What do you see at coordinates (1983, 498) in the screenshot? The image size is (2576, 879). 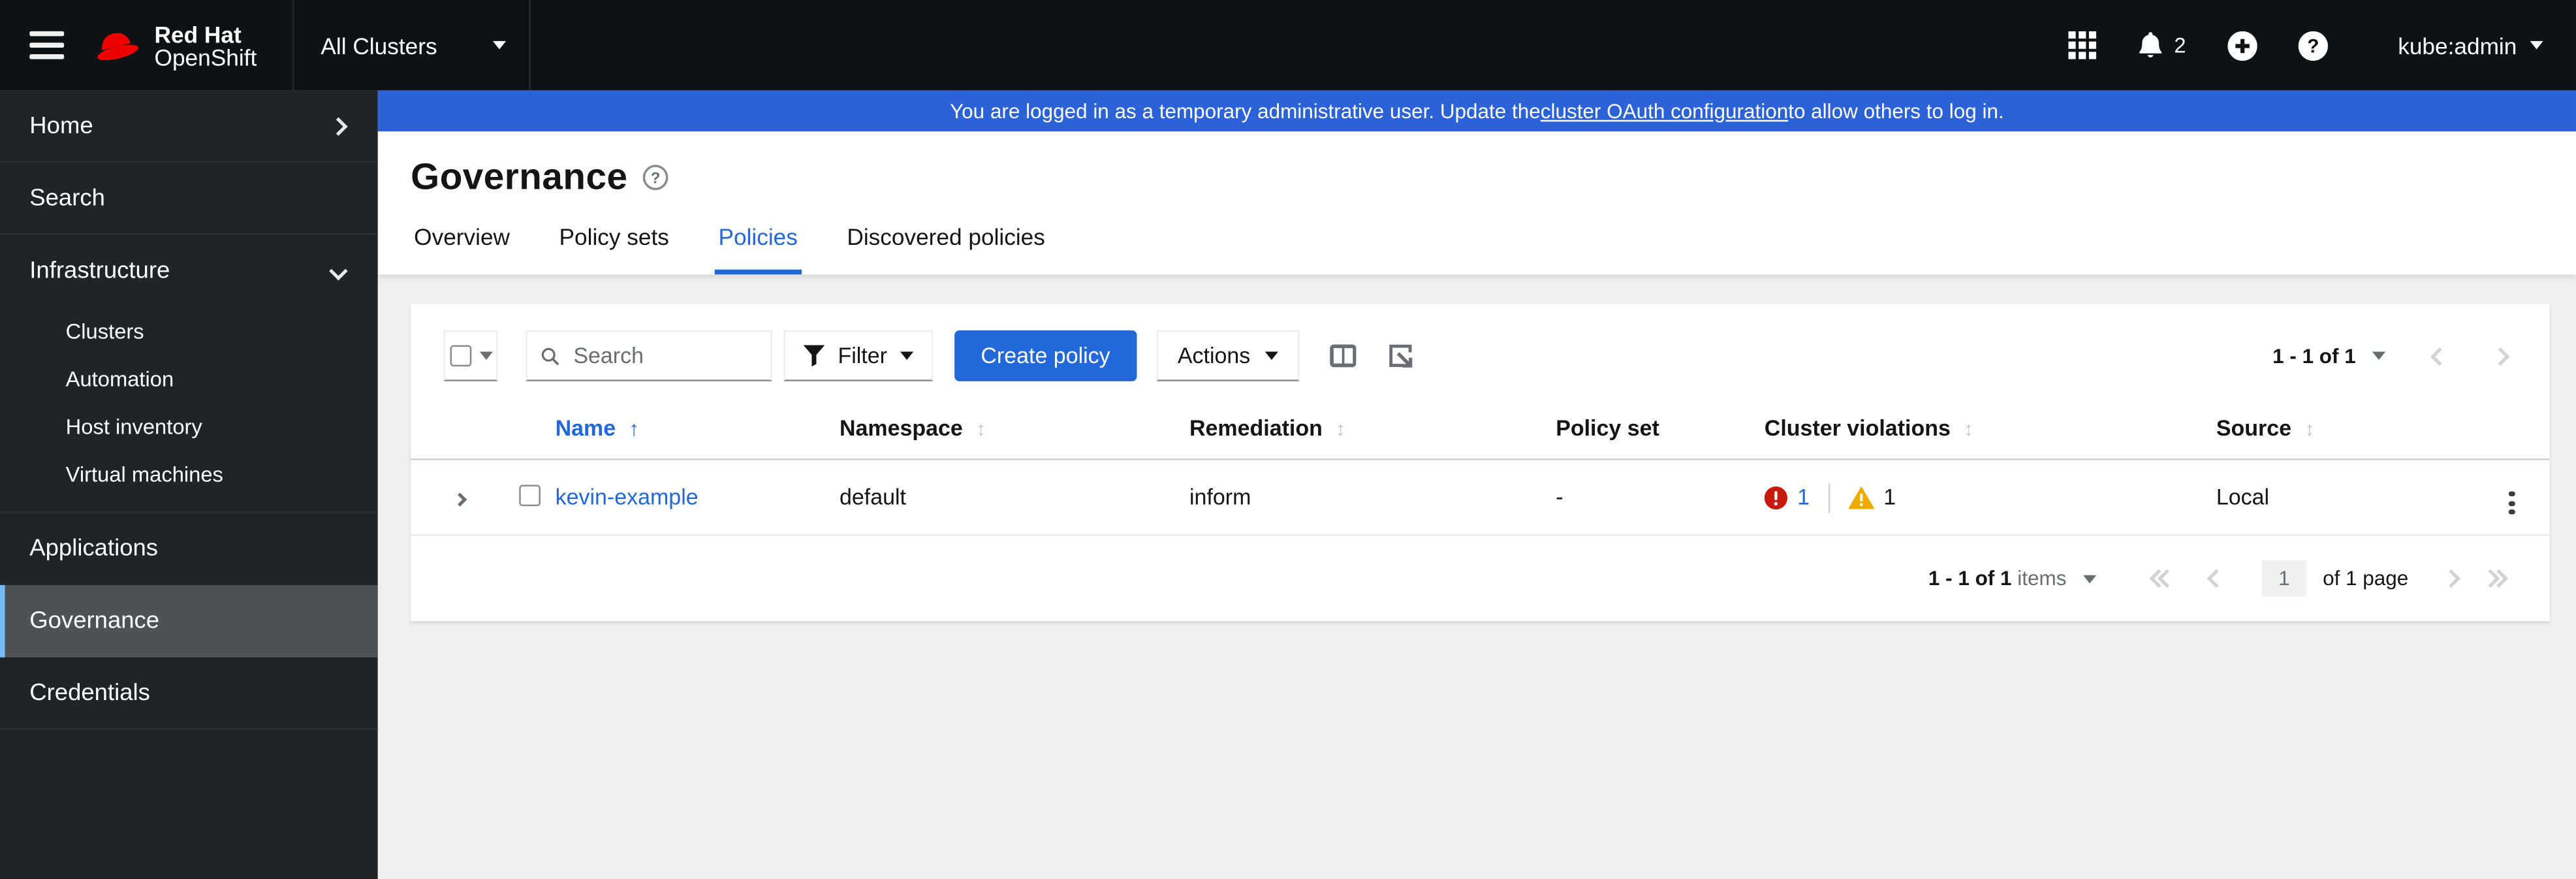 I see `cell-cluster-violations: 1 1` at bounding box center [1983, 498].